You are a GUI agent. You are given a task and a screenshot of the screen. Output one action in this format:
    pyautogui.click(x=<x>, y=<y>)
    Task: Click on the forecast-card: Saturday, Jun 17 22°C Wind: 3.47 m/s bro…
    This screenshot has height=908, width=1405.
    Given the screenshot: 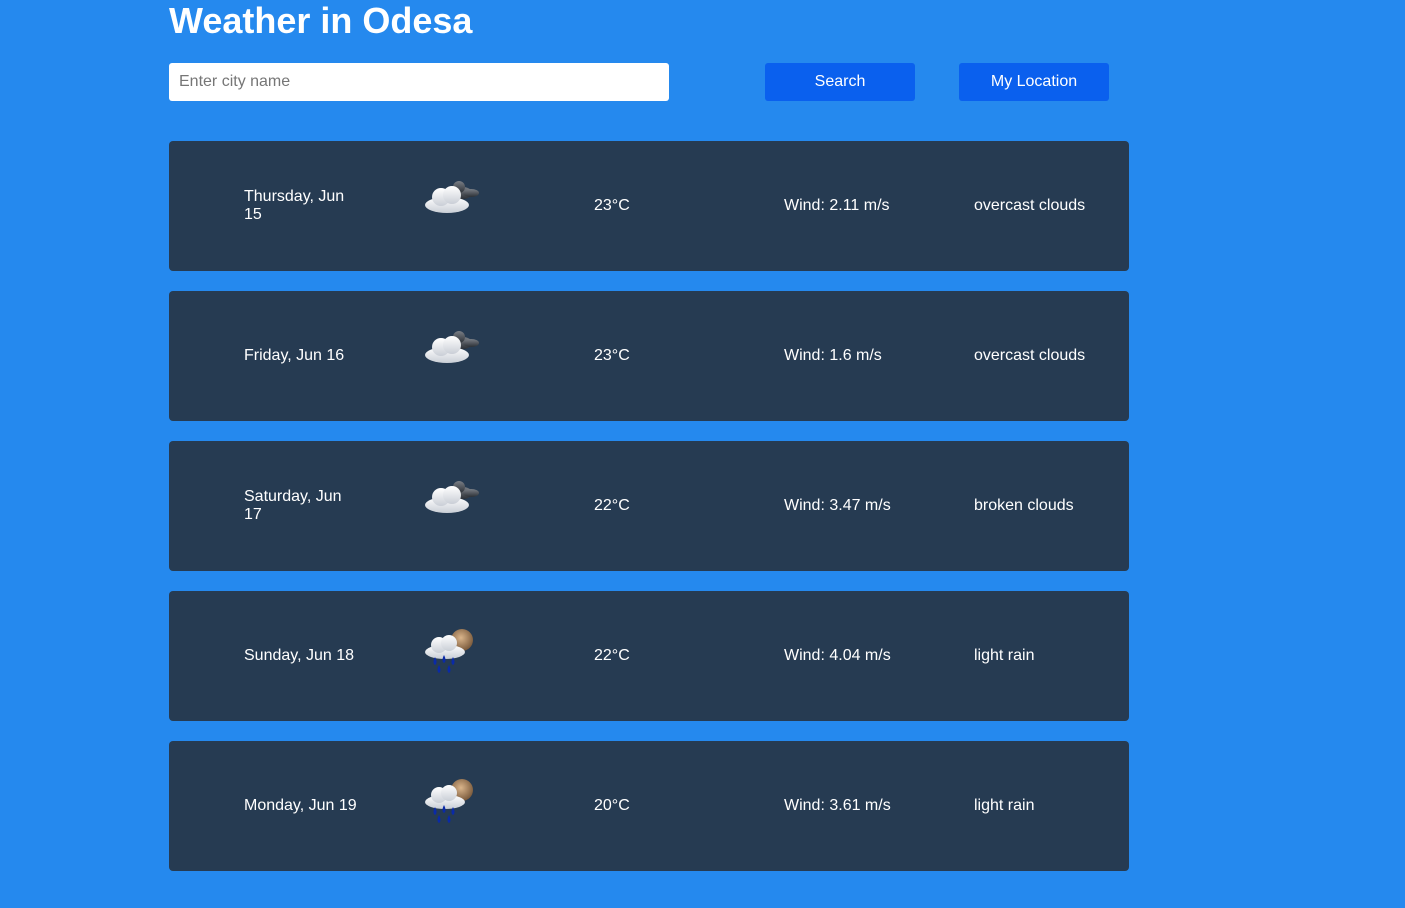 What is the action you would take?
    pyautogui.click(x=649, y=506)
    